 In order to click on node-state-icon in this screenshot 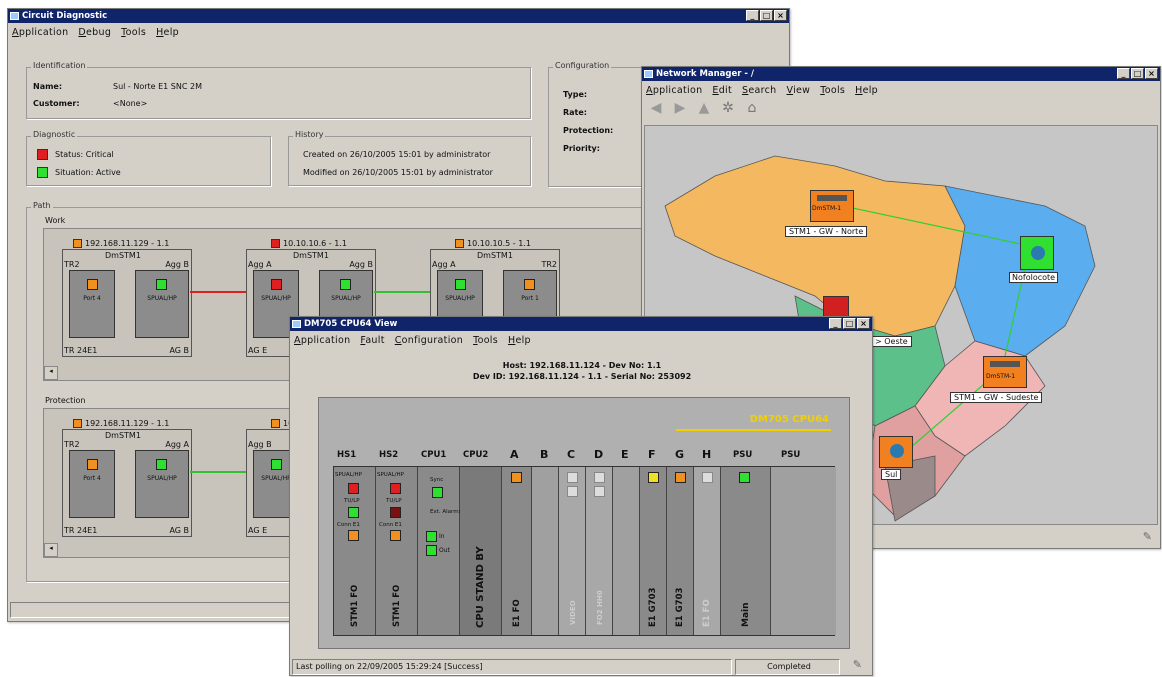, I will do `click(77, 243)`.